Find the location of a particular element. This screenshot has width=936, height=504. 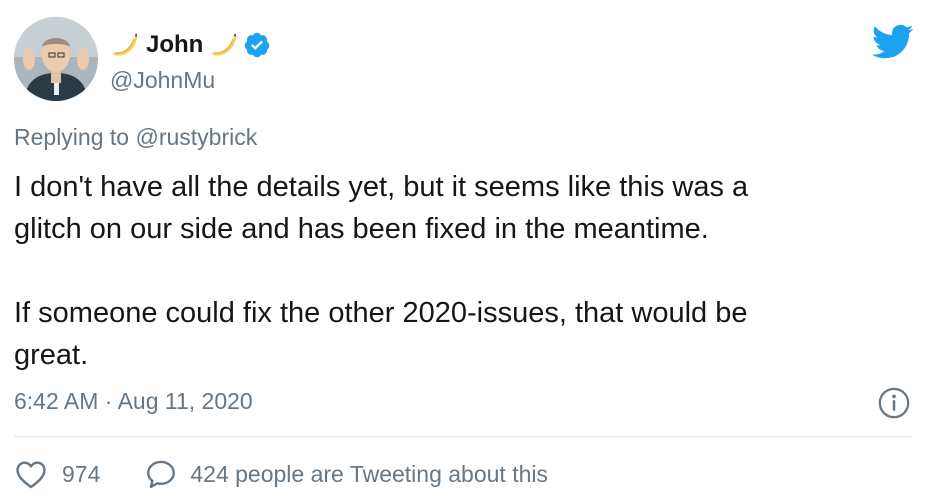

tweet-time: 6:42 AM is located at coordinates (56, 401).